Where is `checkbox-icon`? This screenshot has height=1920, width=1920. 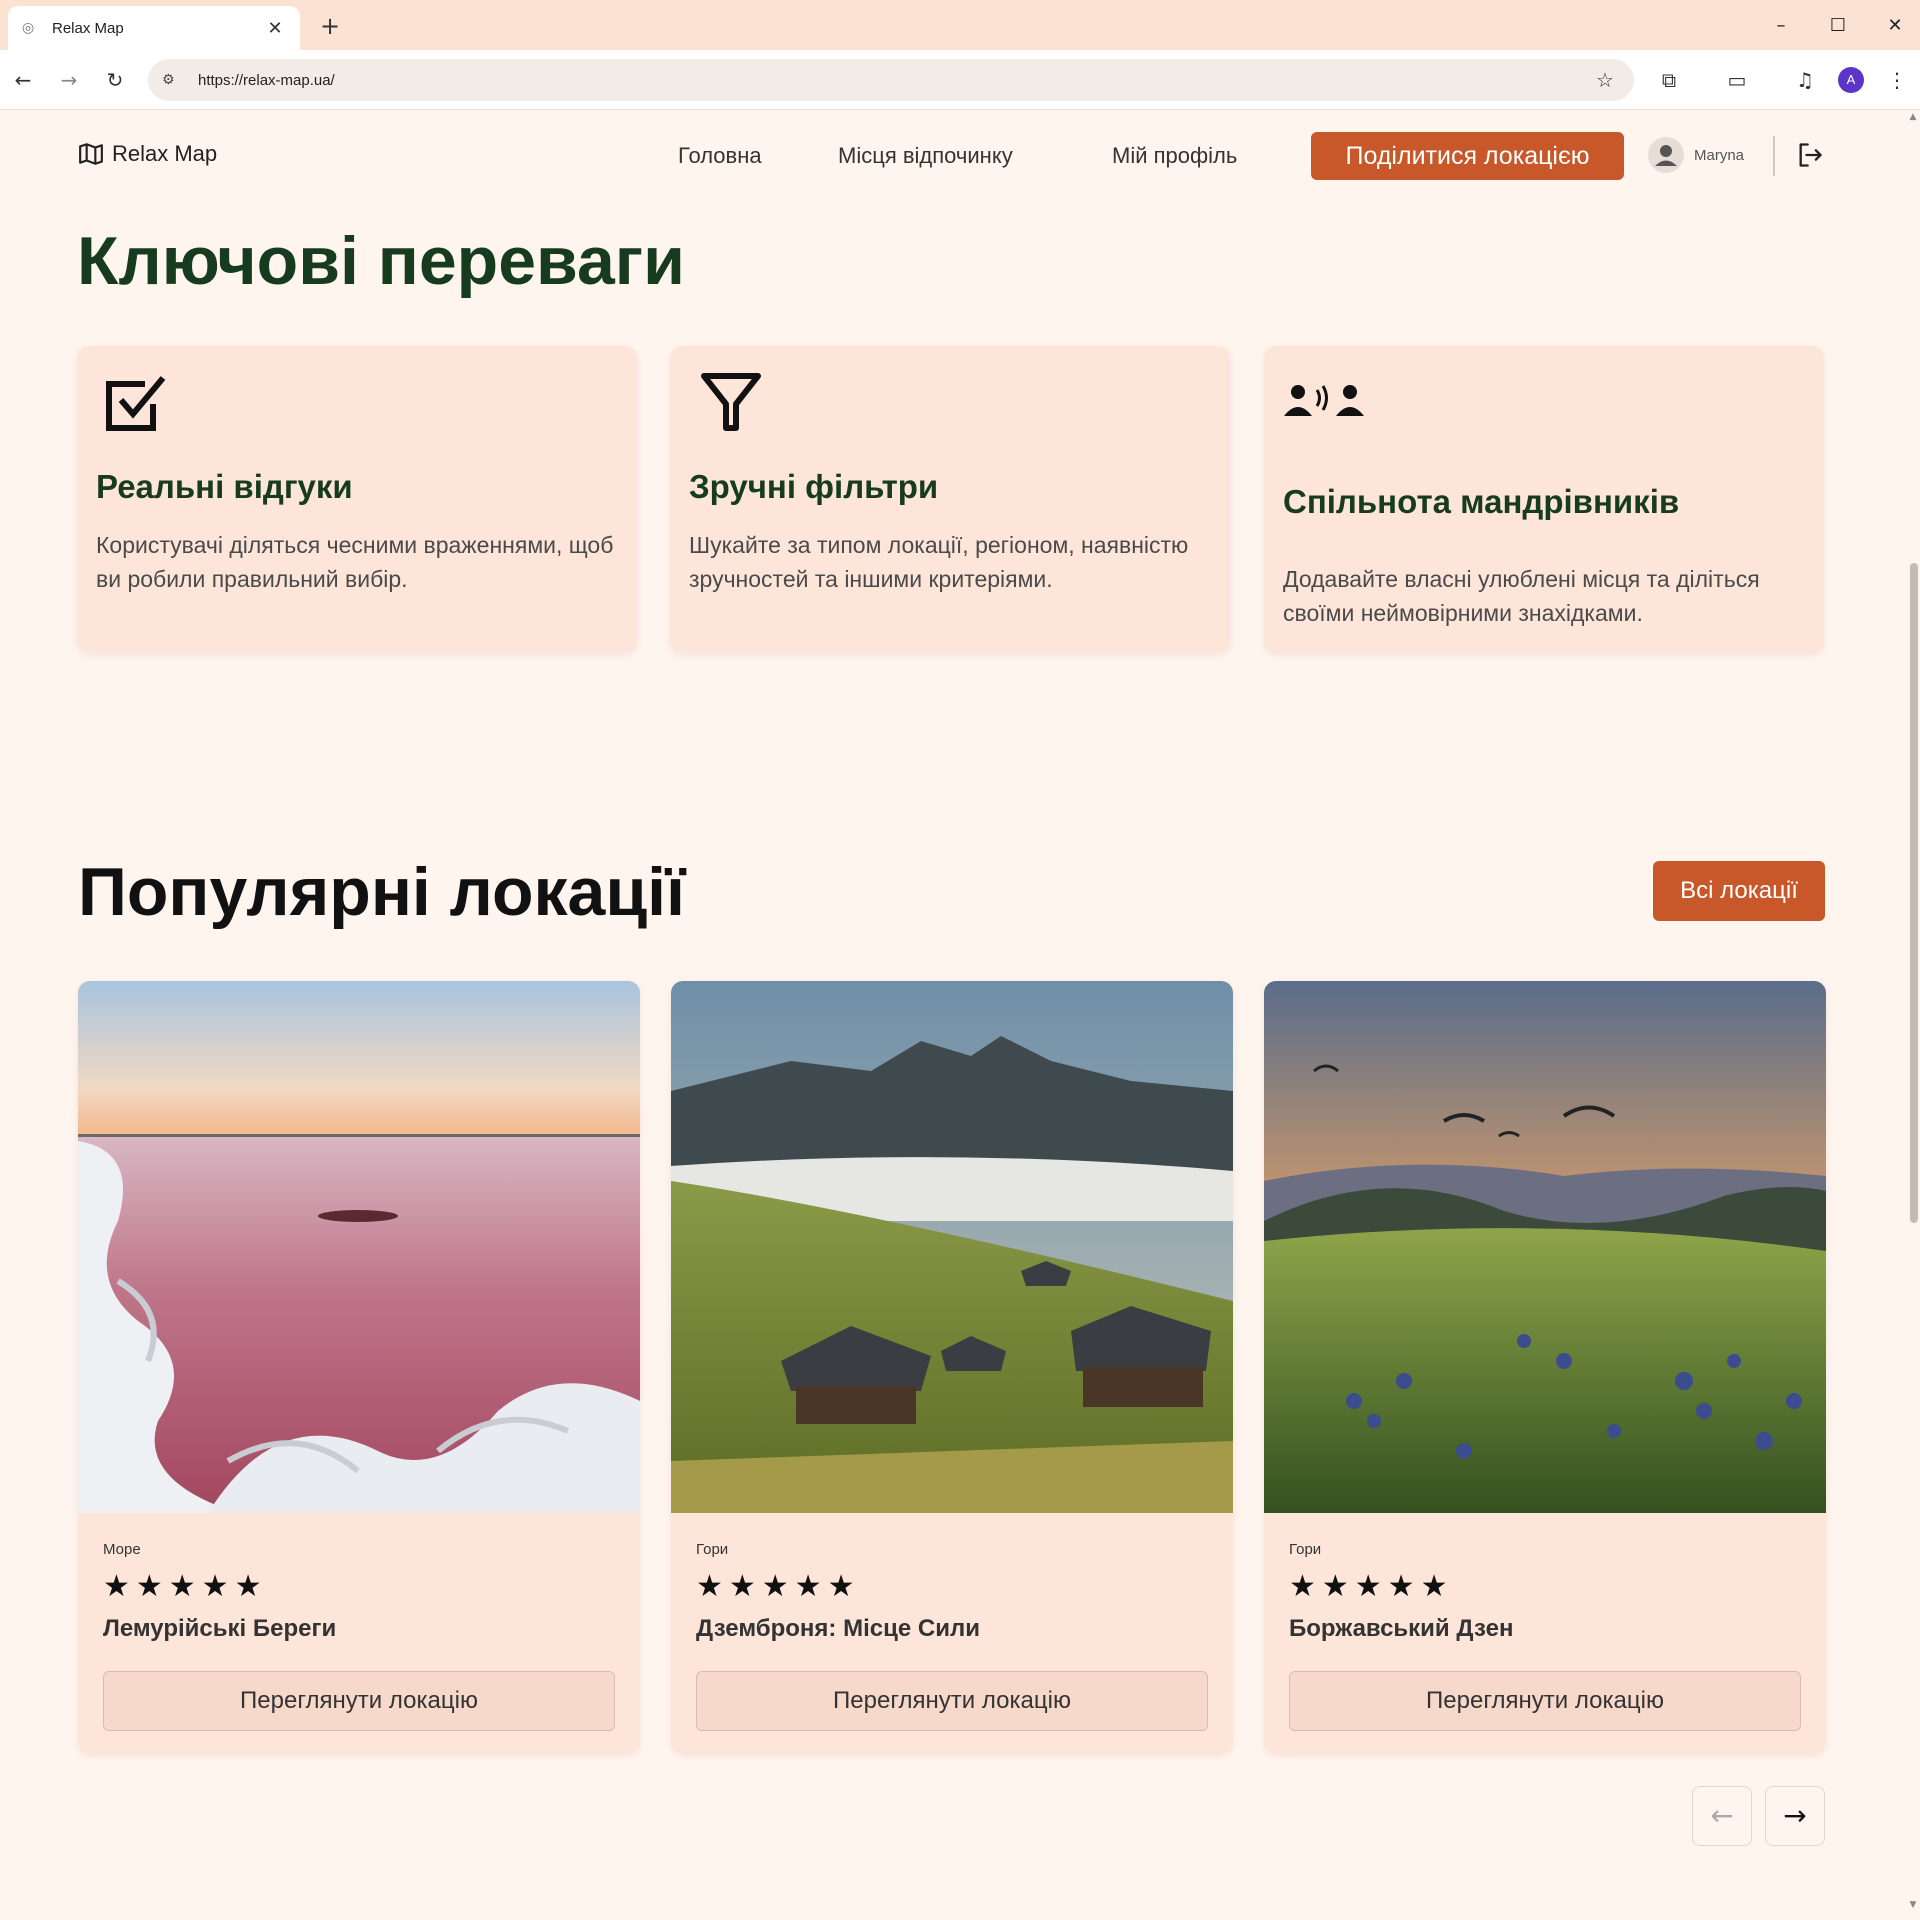 checkbox-icon is located at coordinates (136, 403).